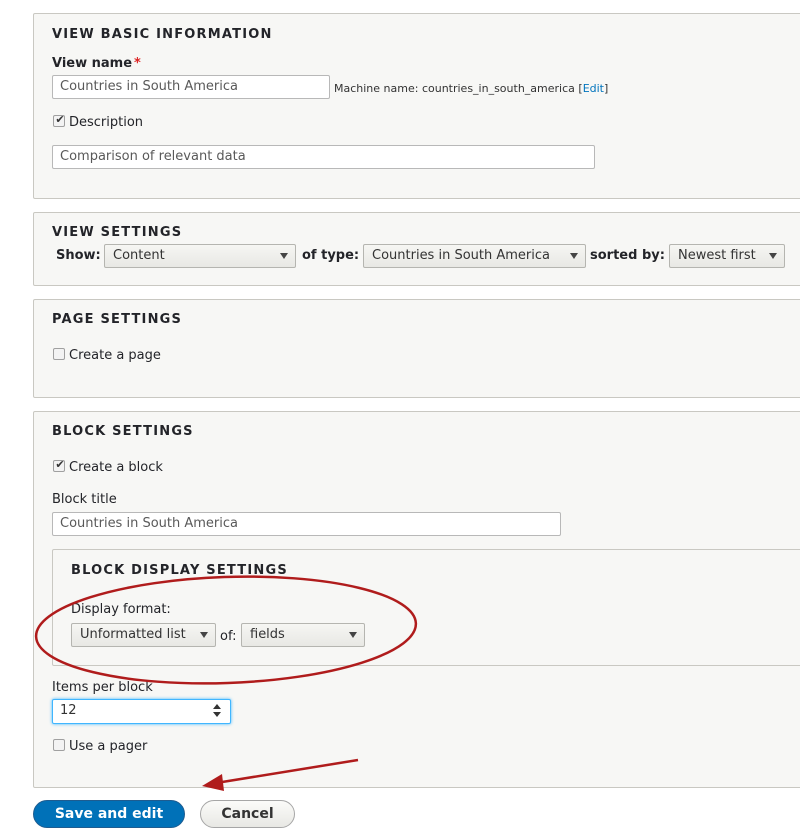  I want to click on required-marker: *, so click(137, 63).